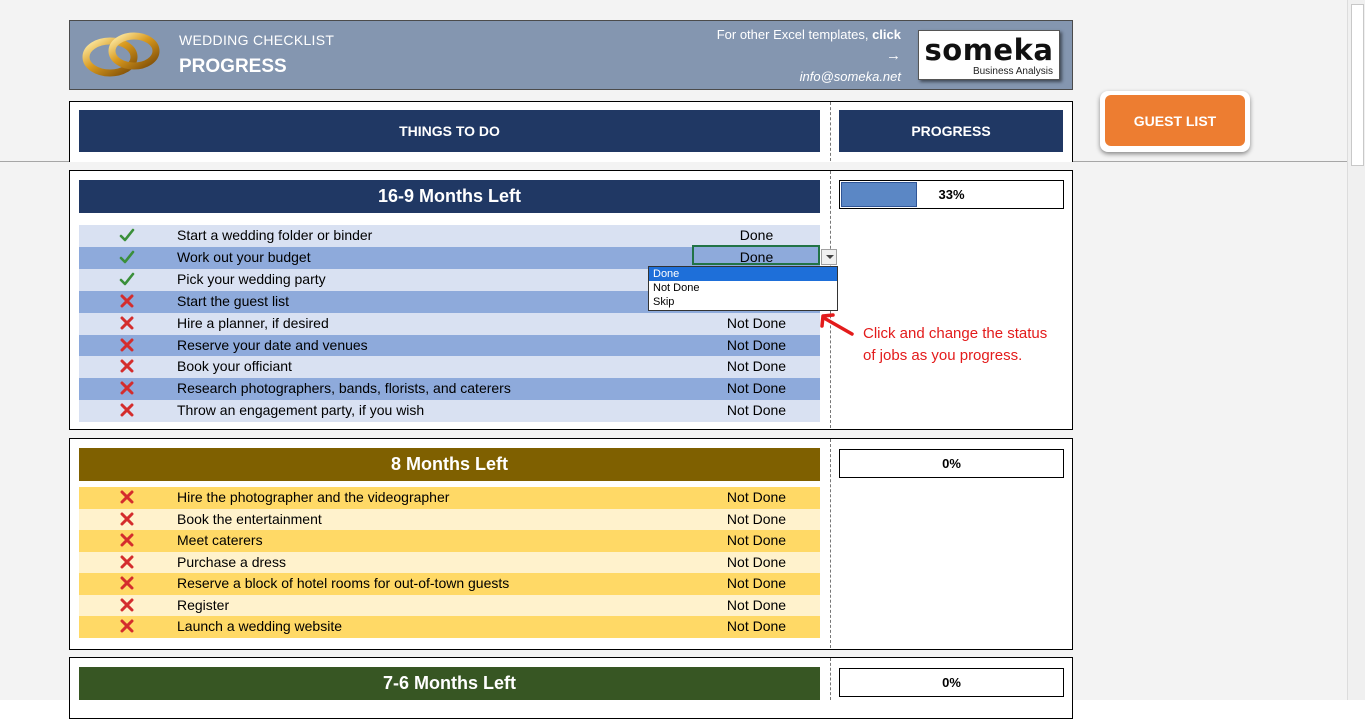 The image size is (1365, 719). Describe the element at coordinates (249, 519) in the screenshot. I see `task-label: Book the entertainment` at that location.